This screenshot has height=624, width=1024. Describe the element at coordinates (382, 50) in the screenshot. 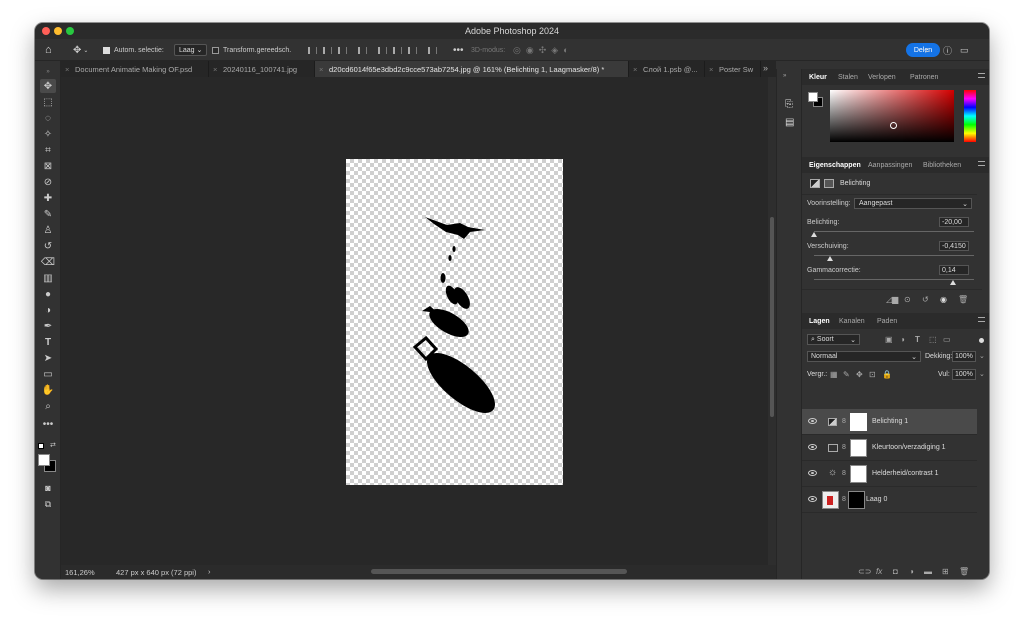

I see `align-top-icon` at that location.